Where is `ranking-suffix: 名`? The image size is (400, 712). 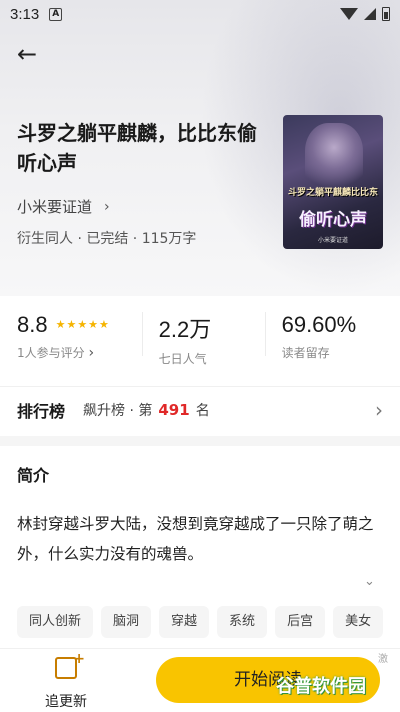
ranking-suffix: 名 is located at coordinates (202, 410).